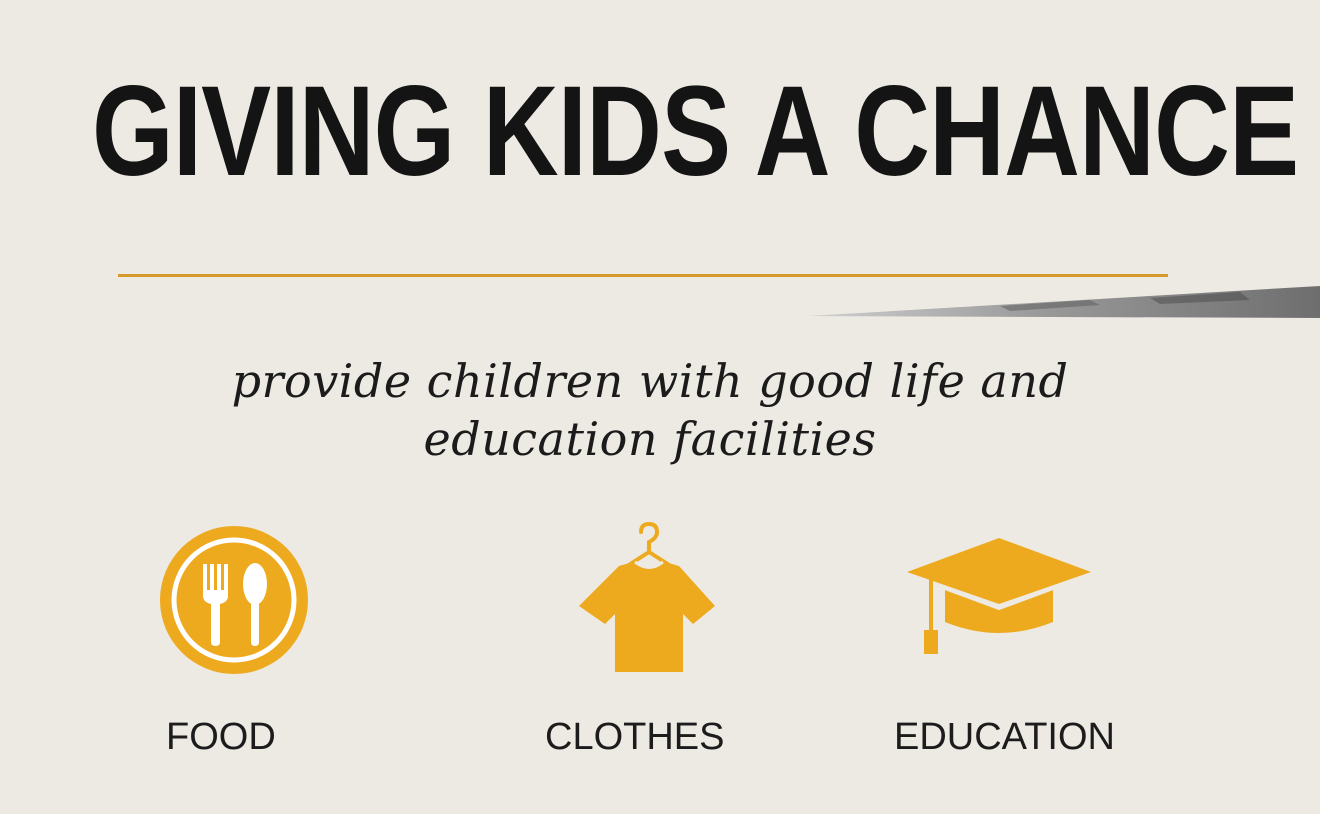 This screenshot has height=814, width=1320. I want to click on food-label: FOOD, so click(221, 737).